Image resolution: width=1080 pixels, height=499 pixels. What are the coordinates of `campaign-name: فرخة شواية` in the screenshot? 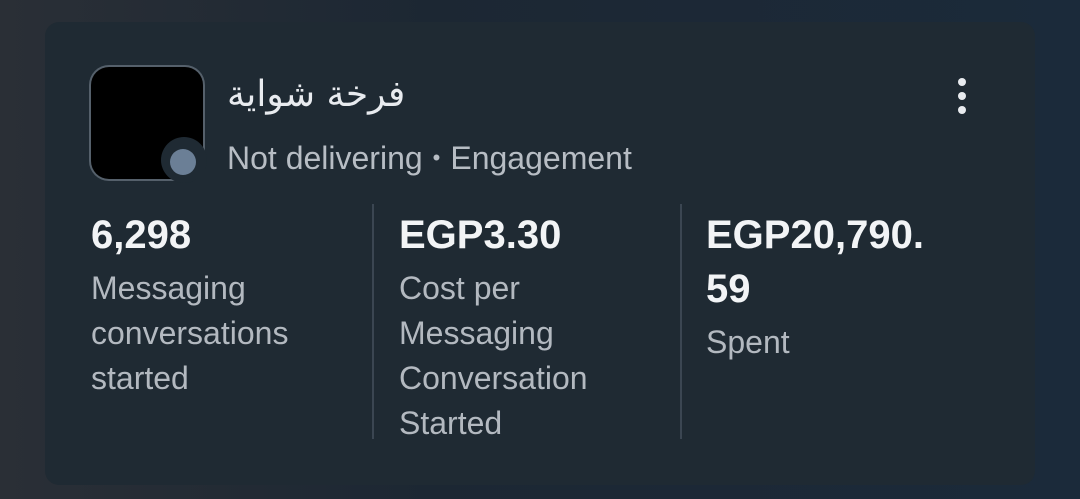 It's located at (316, 94).